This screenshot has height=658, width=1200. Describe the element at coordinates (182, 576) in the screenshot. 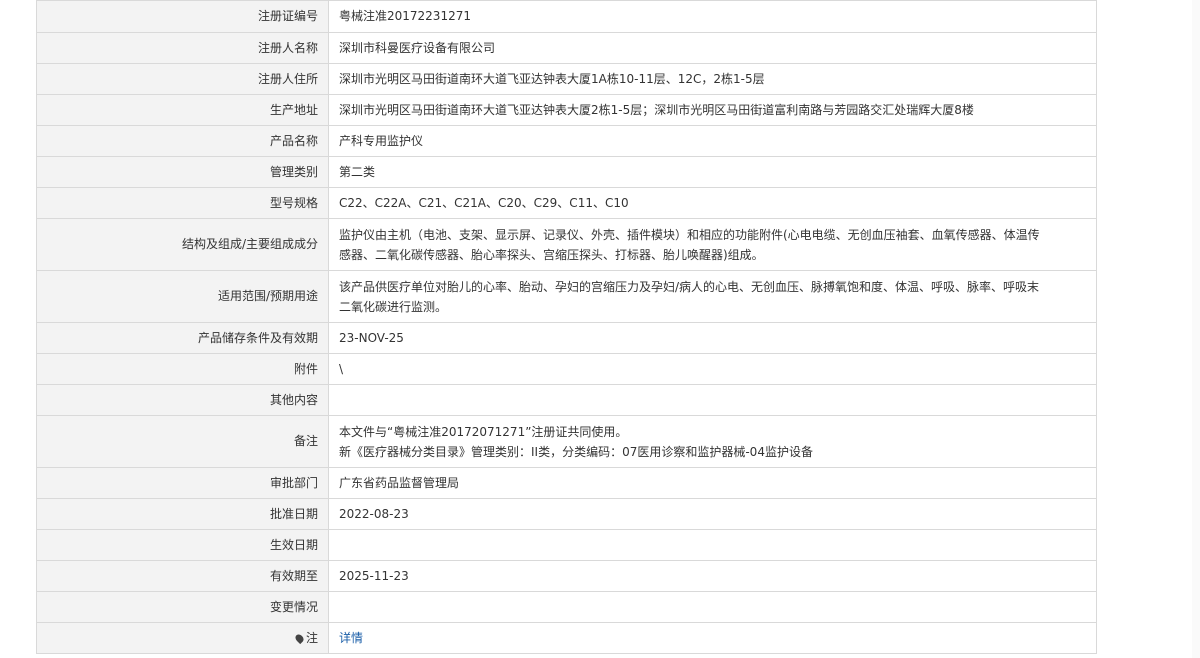

I see `row-label: 有效期至` at that location.